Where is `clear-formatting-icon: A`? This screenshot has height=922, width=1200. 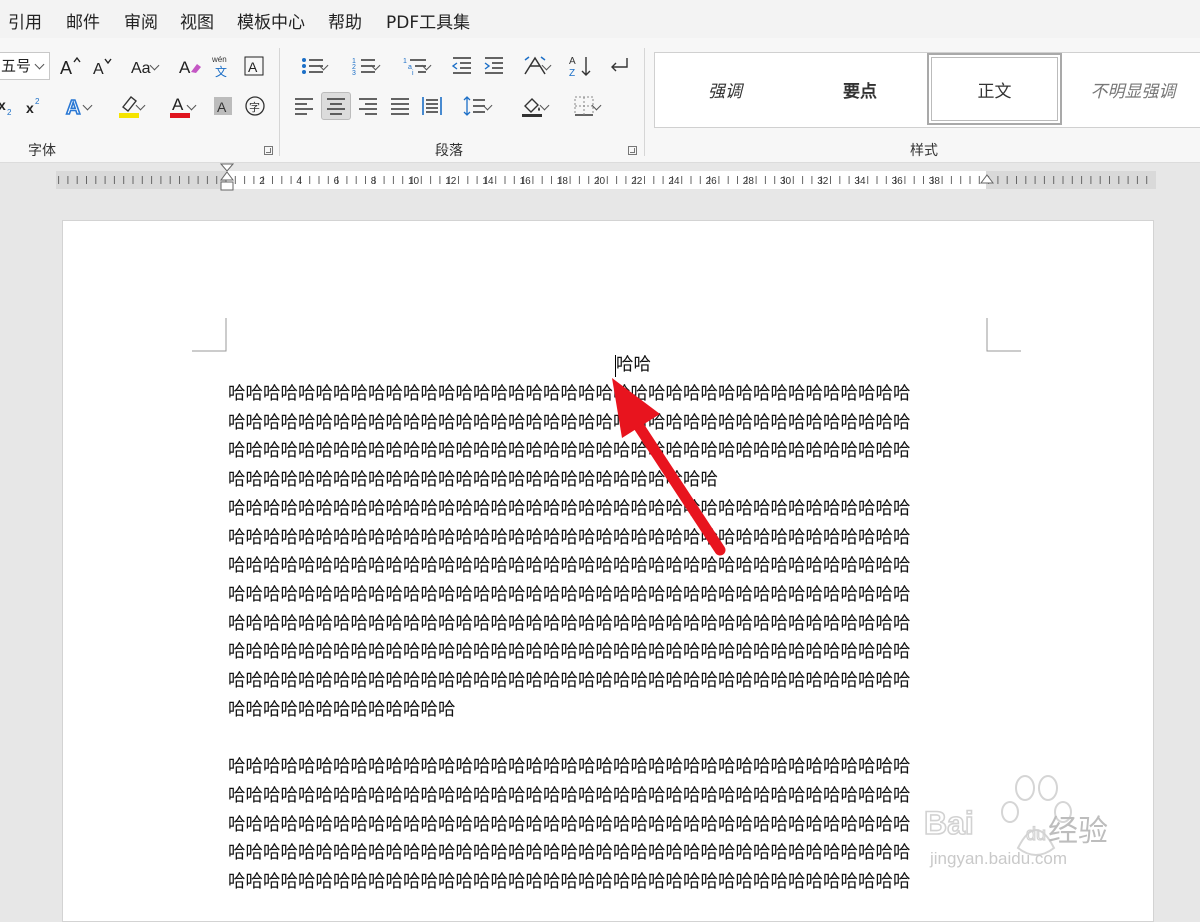 clear-formatting-icon: A is located at coordinates (190, 67).